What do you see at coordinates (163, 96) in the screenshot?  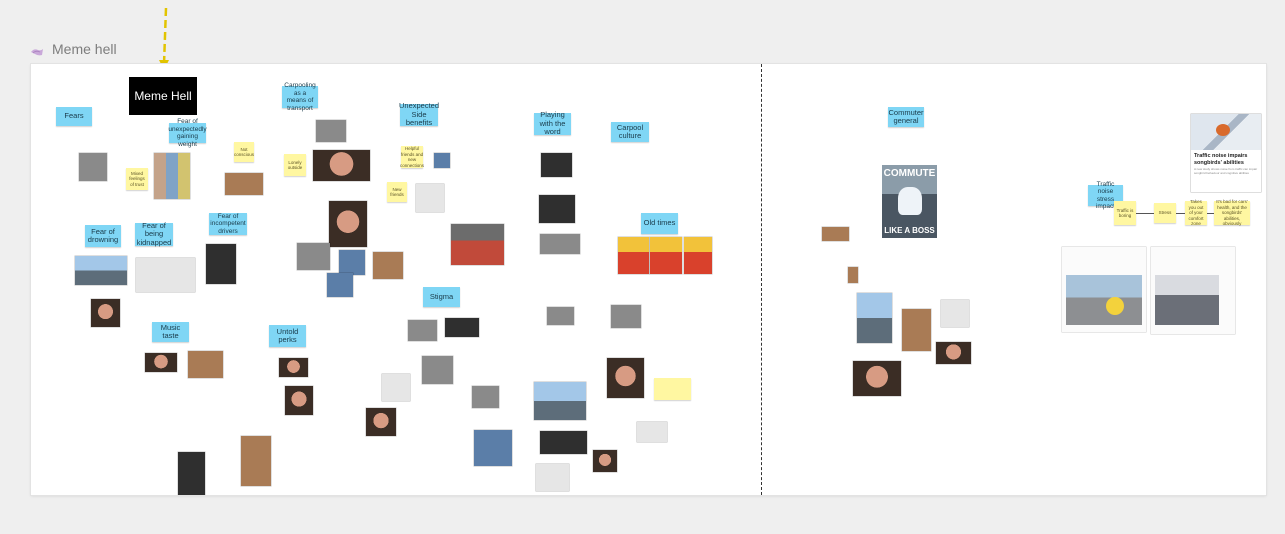 I see `meme-hell-title-card: Meme Hell` at bounding box center [163, 96].